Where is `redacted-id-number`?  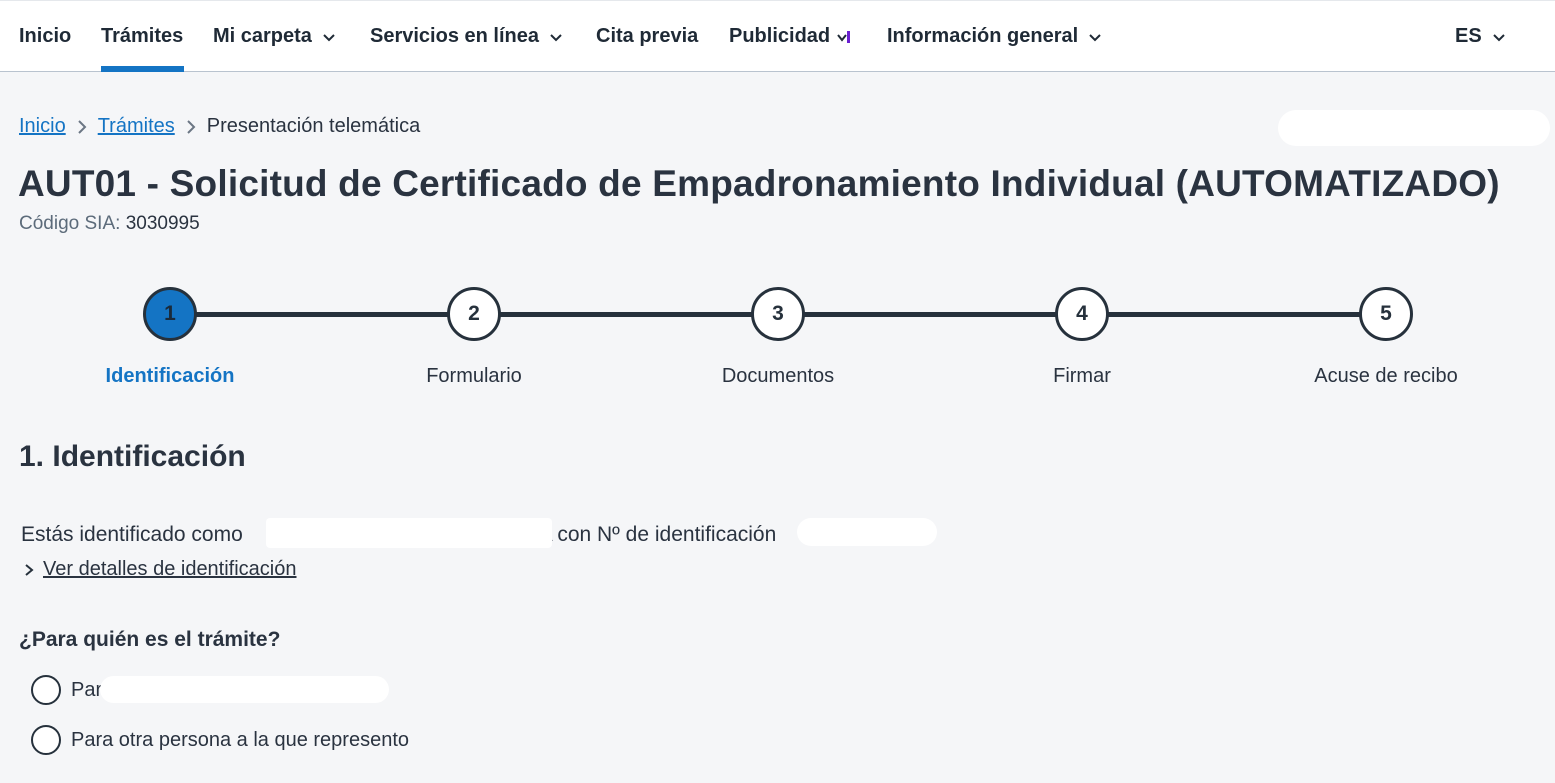
redacted-id-number is located at coordinates (867, 532).